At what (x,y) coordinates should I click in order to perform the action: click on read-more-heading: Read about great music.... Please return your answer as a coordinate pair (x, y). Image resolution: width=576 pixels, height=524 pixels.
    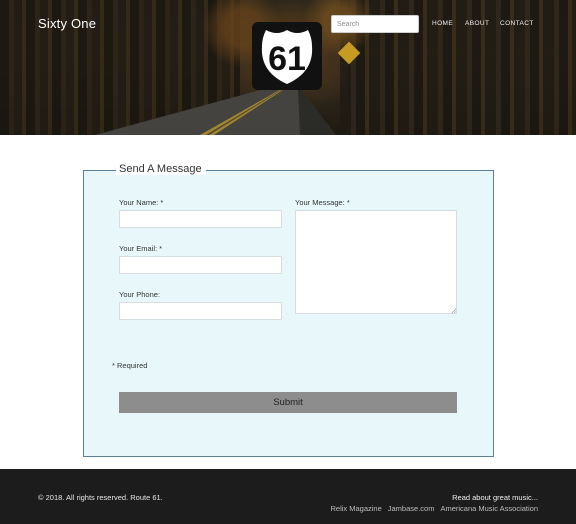
    Looking at the image, I should click on (495, 497).